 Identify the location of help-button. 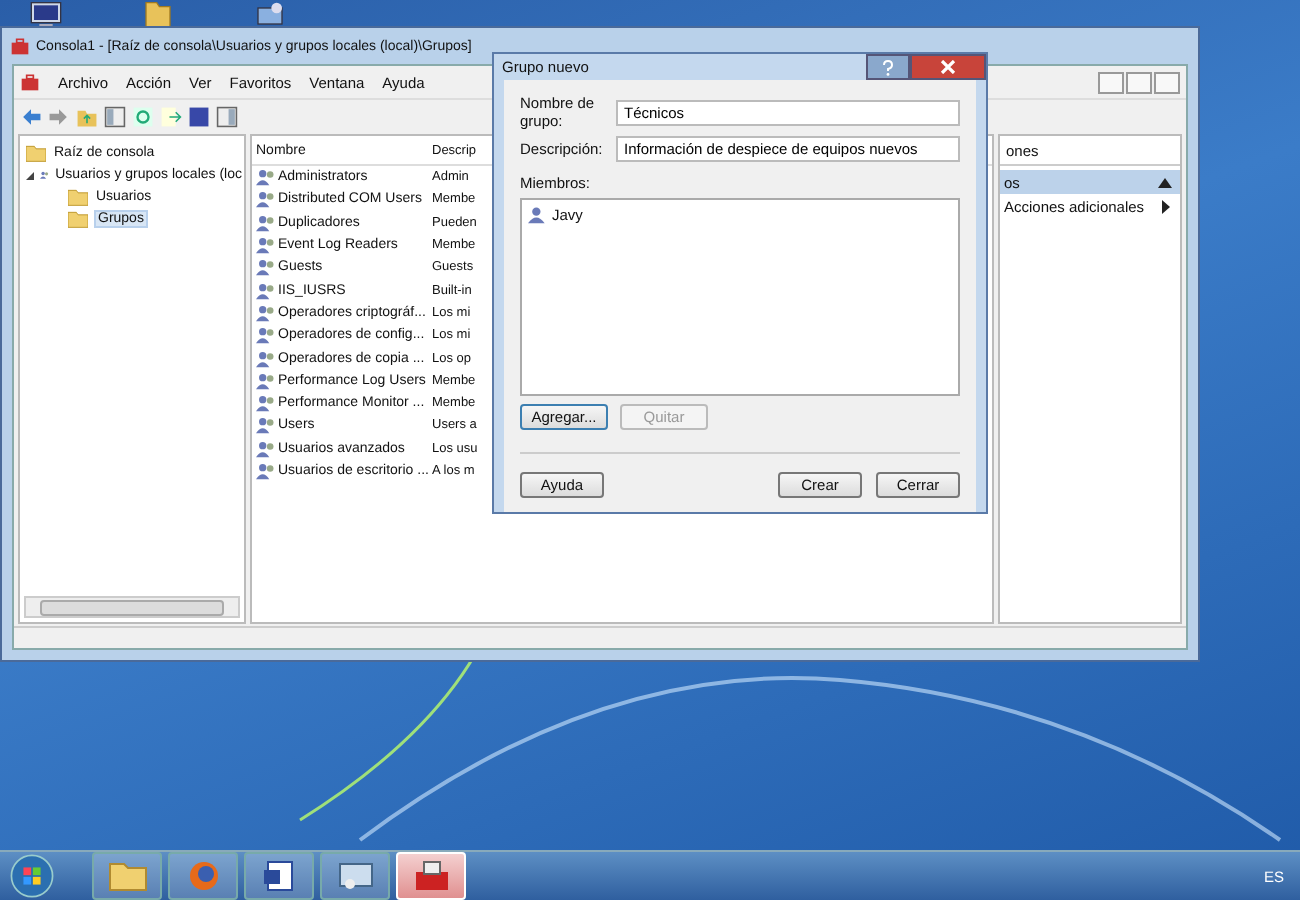
(888, 67).